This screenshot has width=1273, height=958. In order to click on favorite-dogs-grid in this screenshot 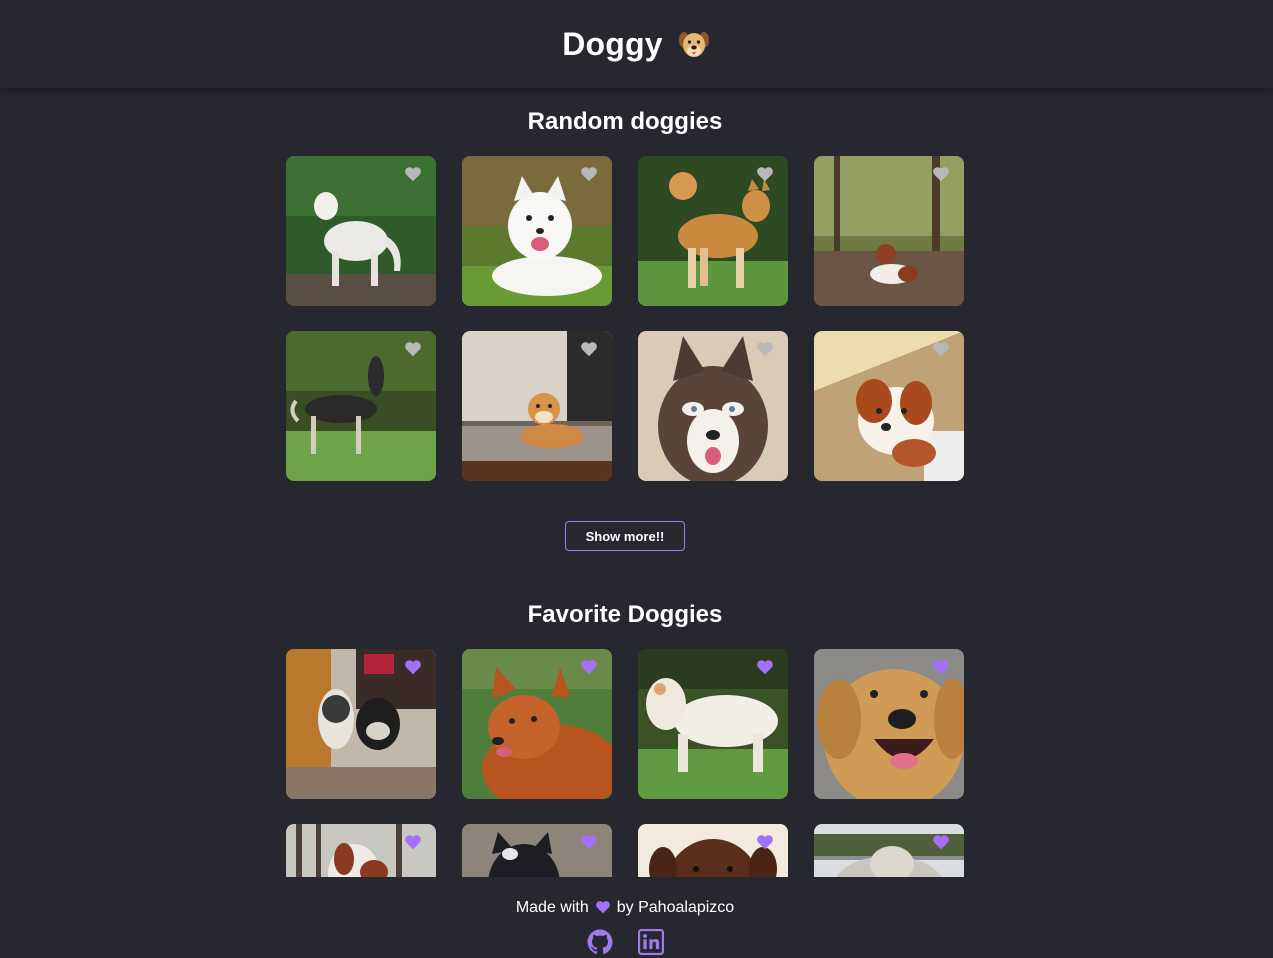, I will do `click(626, 763)`.